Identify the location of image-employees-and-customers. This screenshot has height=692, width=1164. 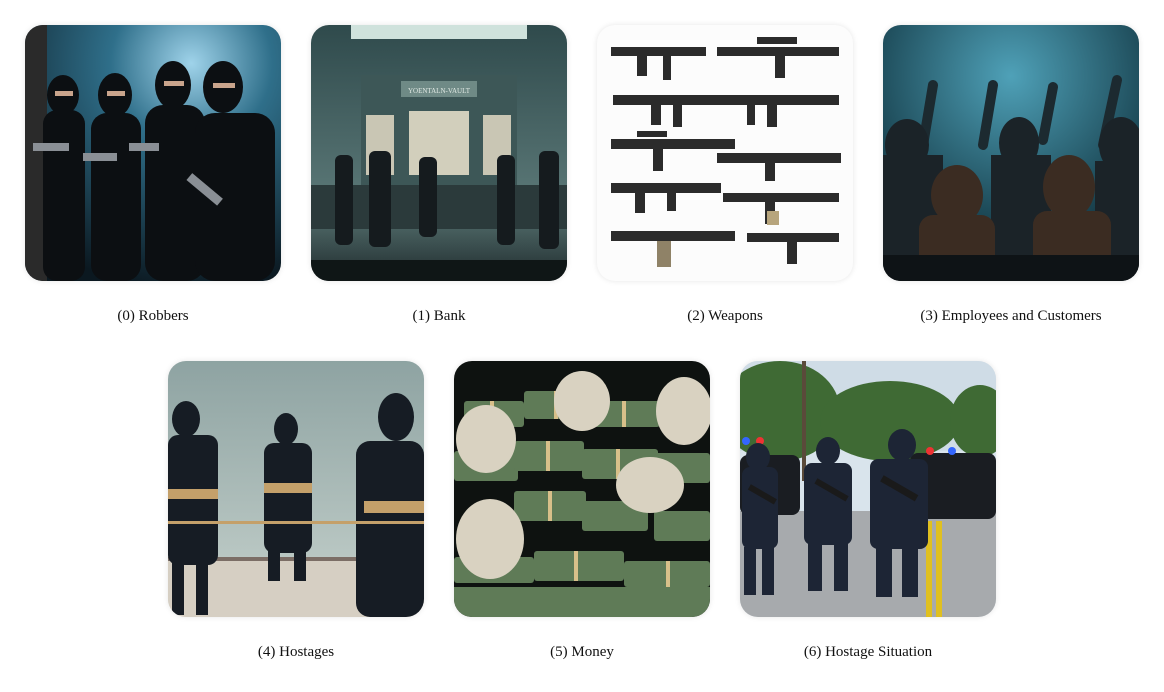
(1011, 153).